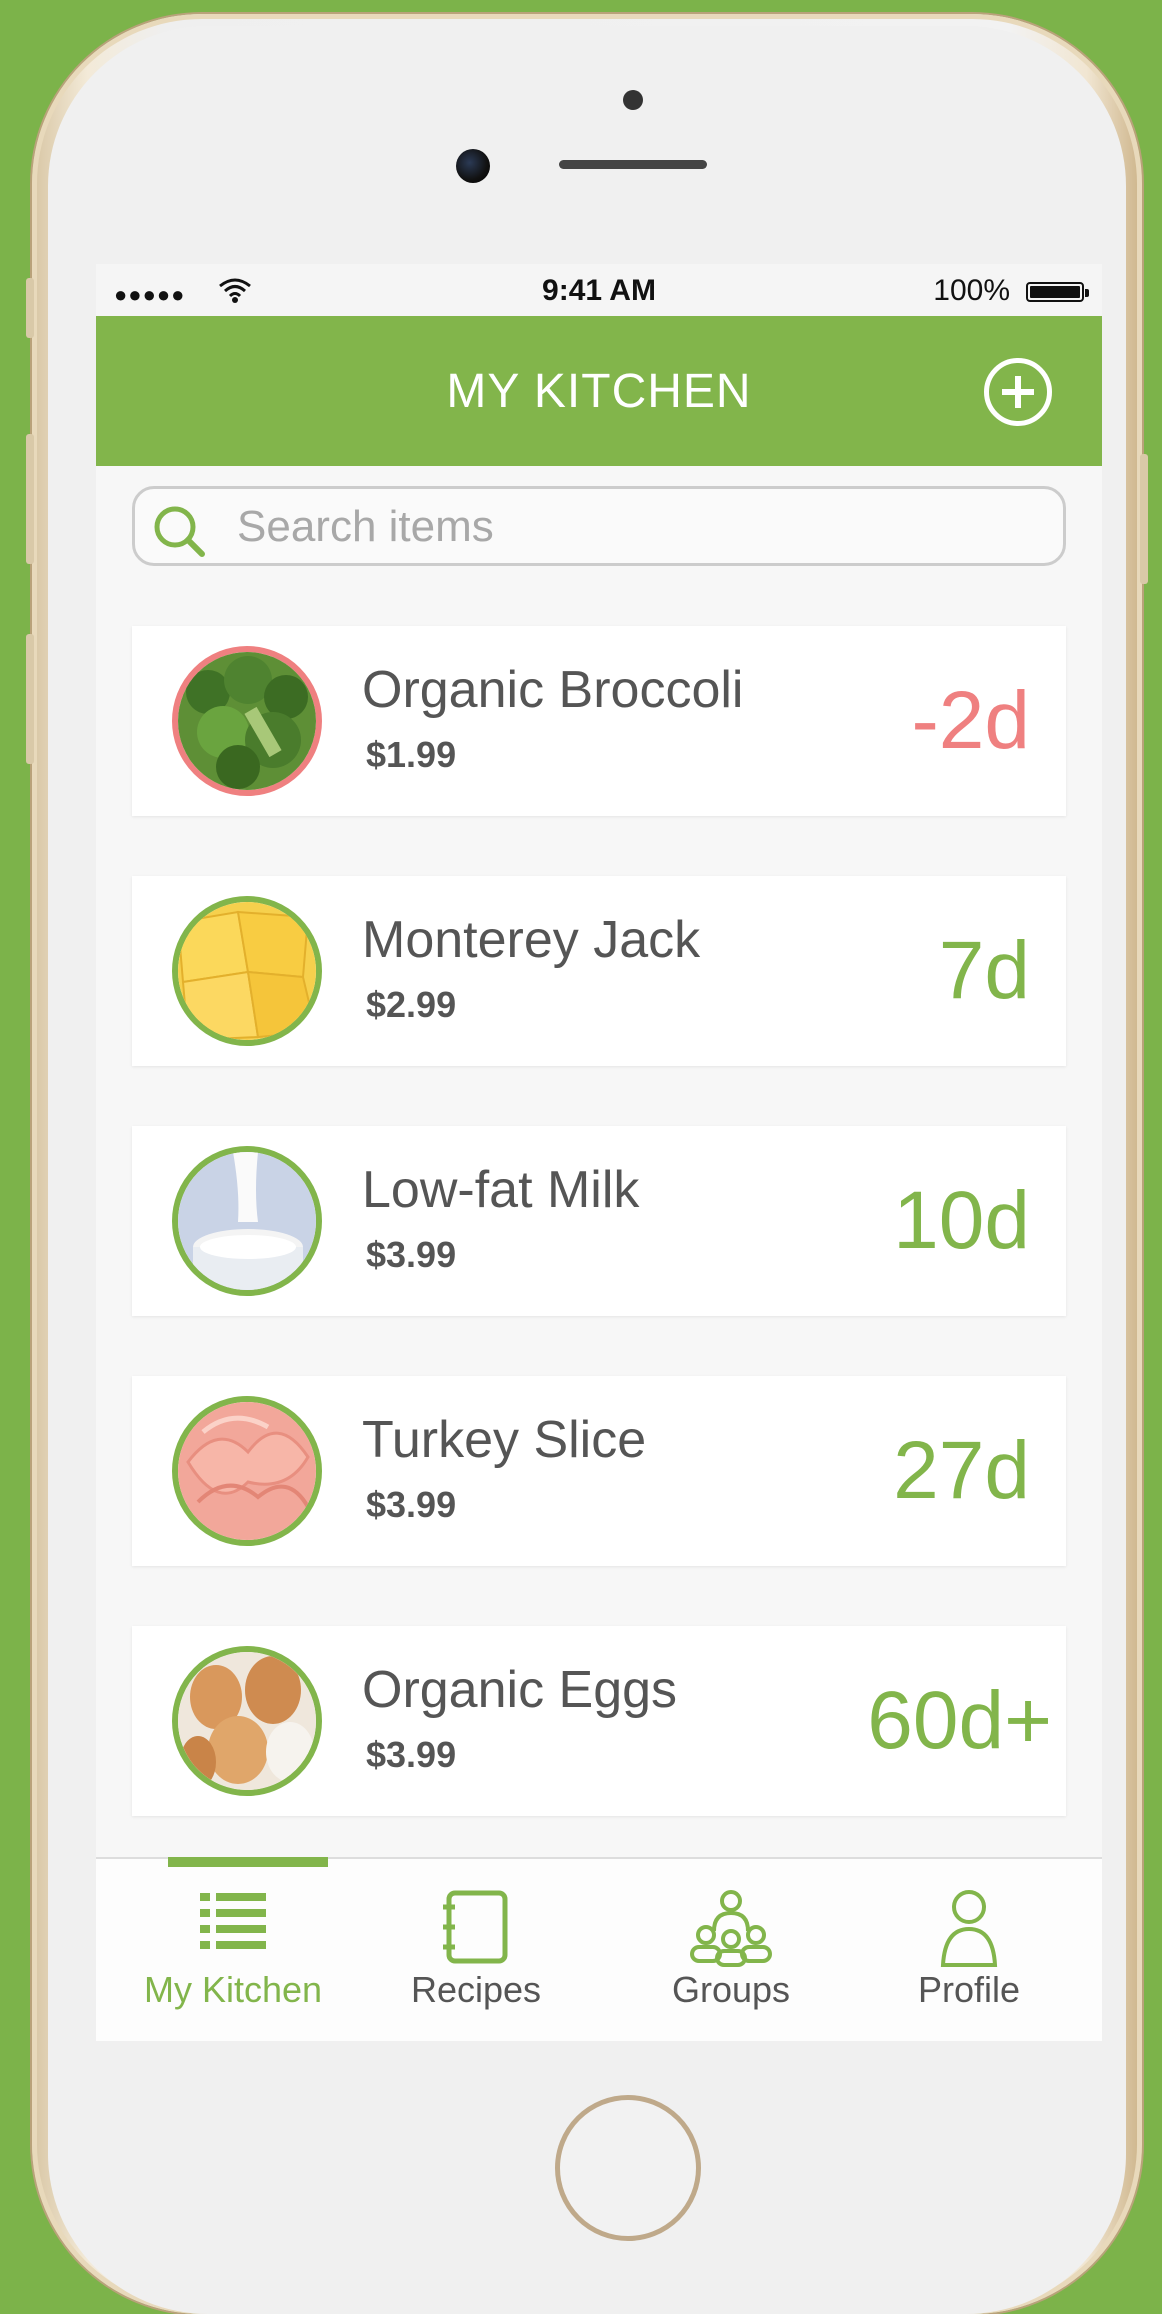 The width and height of the screenshot is (1162, 2314). What do you see at coordinates (531, 940) in the screenshot?
I see `item-name: Monterey Jack` at bounding box center [531, 940].